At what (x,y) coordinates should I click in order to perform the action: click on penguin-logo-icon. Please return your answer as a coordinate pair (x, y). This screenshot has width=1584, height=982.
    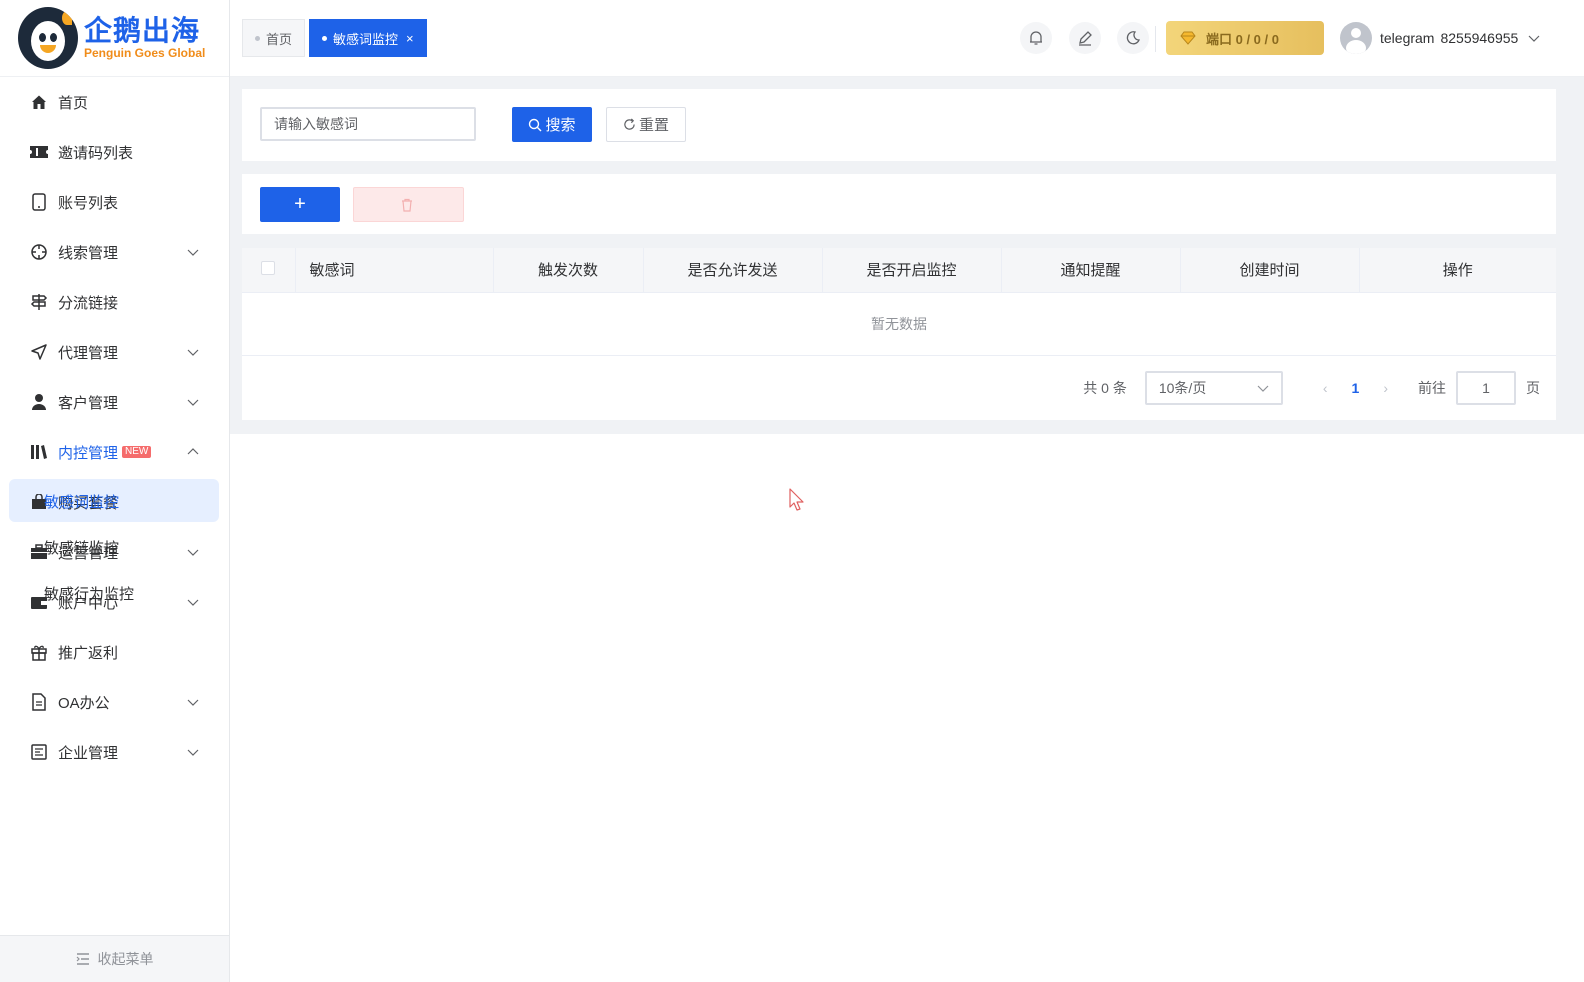
    Looking at the image, I should click on (48, 38).